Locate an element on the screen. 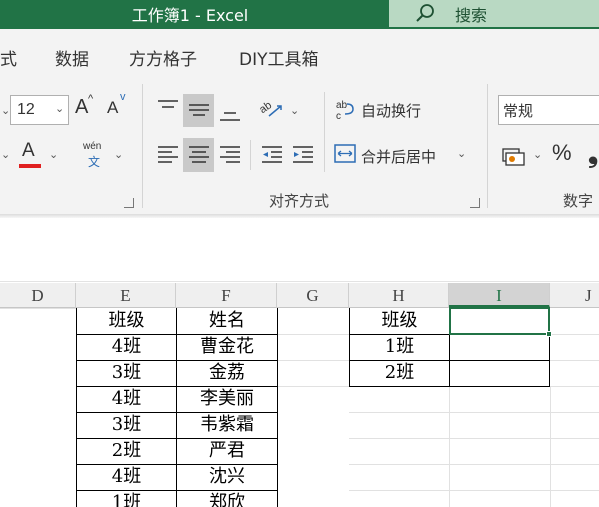 This screenshot has width=599, height=507. tab-fangfangezi: 方方格子 is located at coordinates (163, 57).